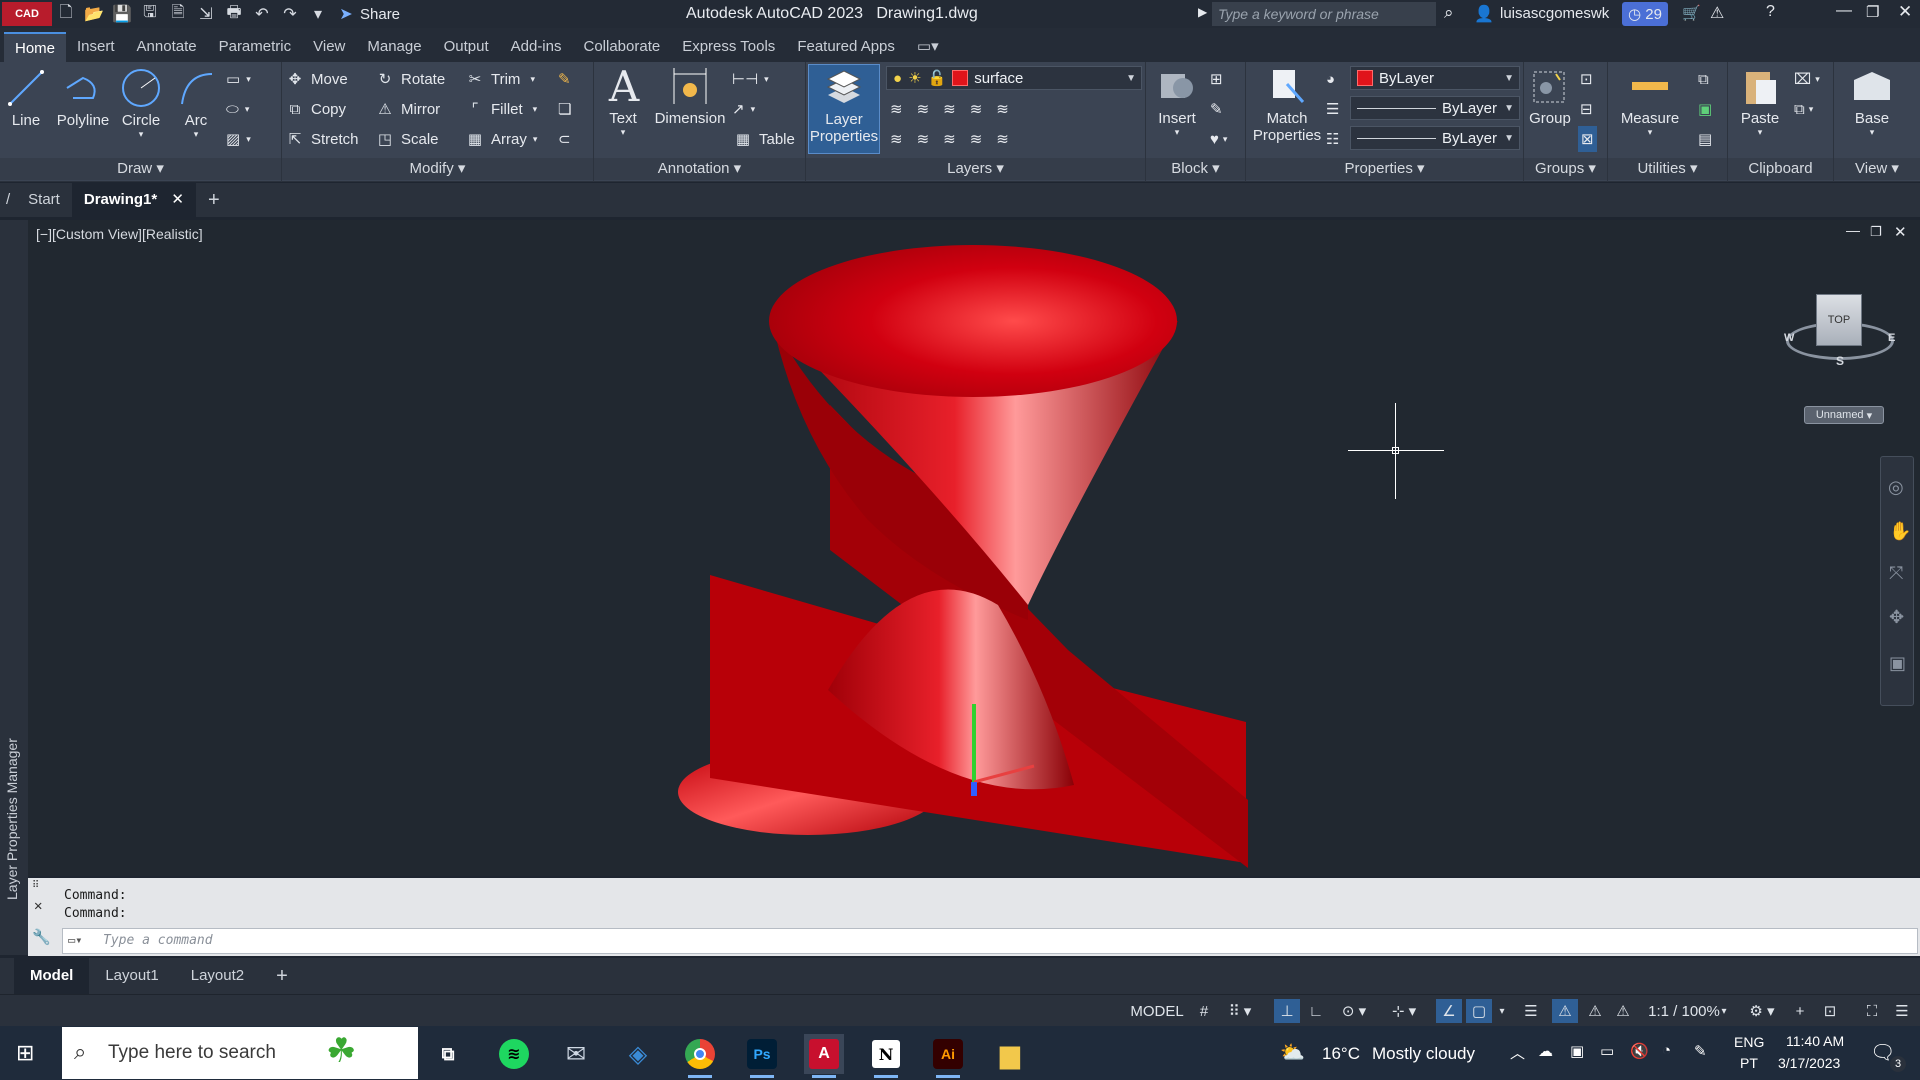  Describe the element at coordinates (150, 14) in the screenshot. I see `save-as-icon: 🖫` at that location.